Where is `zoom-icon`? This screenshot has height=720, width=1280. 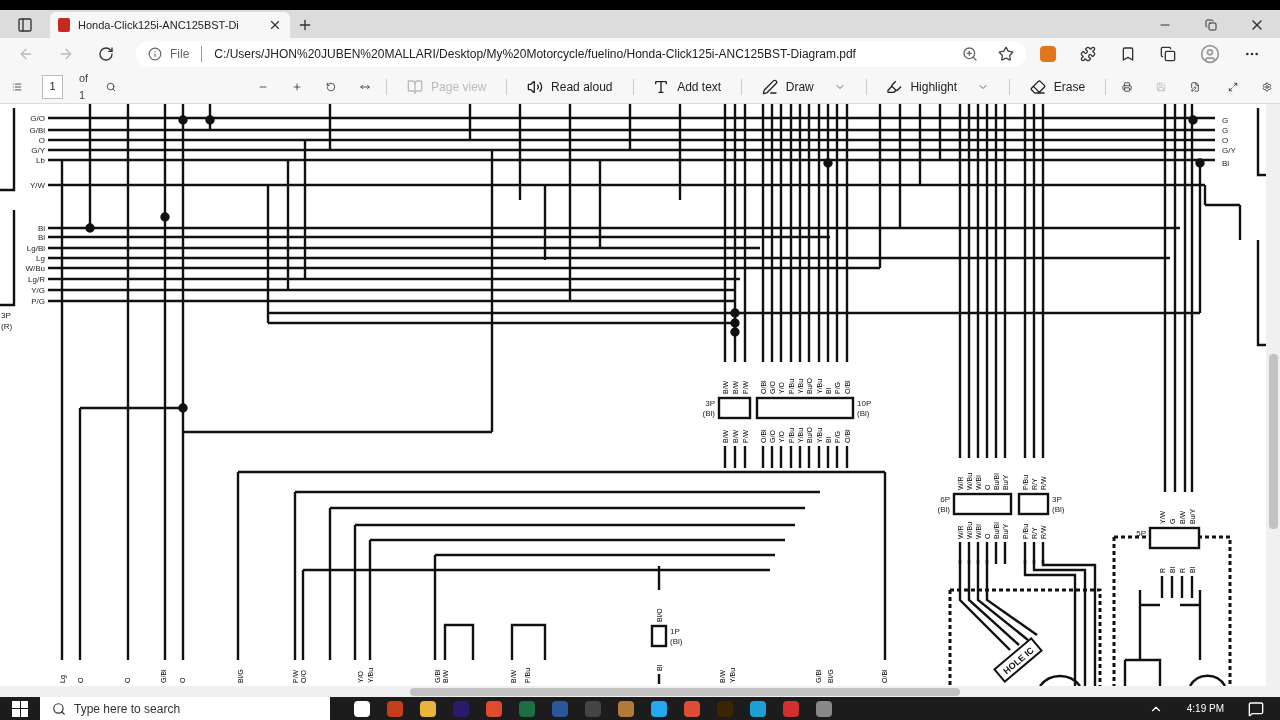
zoom-icon is located at coordinates (970, 54).